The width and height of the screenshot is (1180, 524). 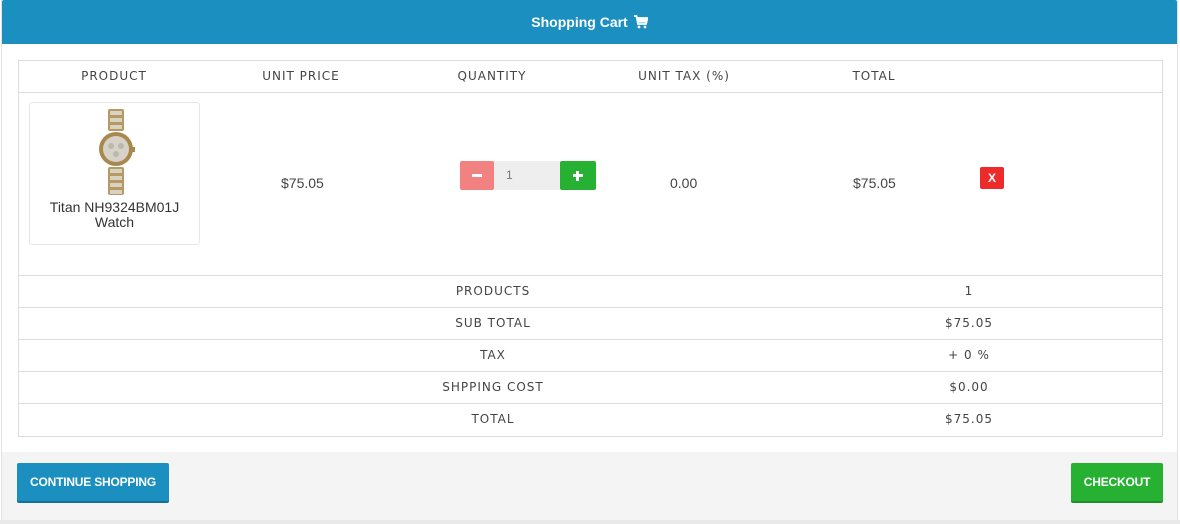 I want to click on summary-row-shipping: SHPPING COST $0.00, so click(x=590, y=387).